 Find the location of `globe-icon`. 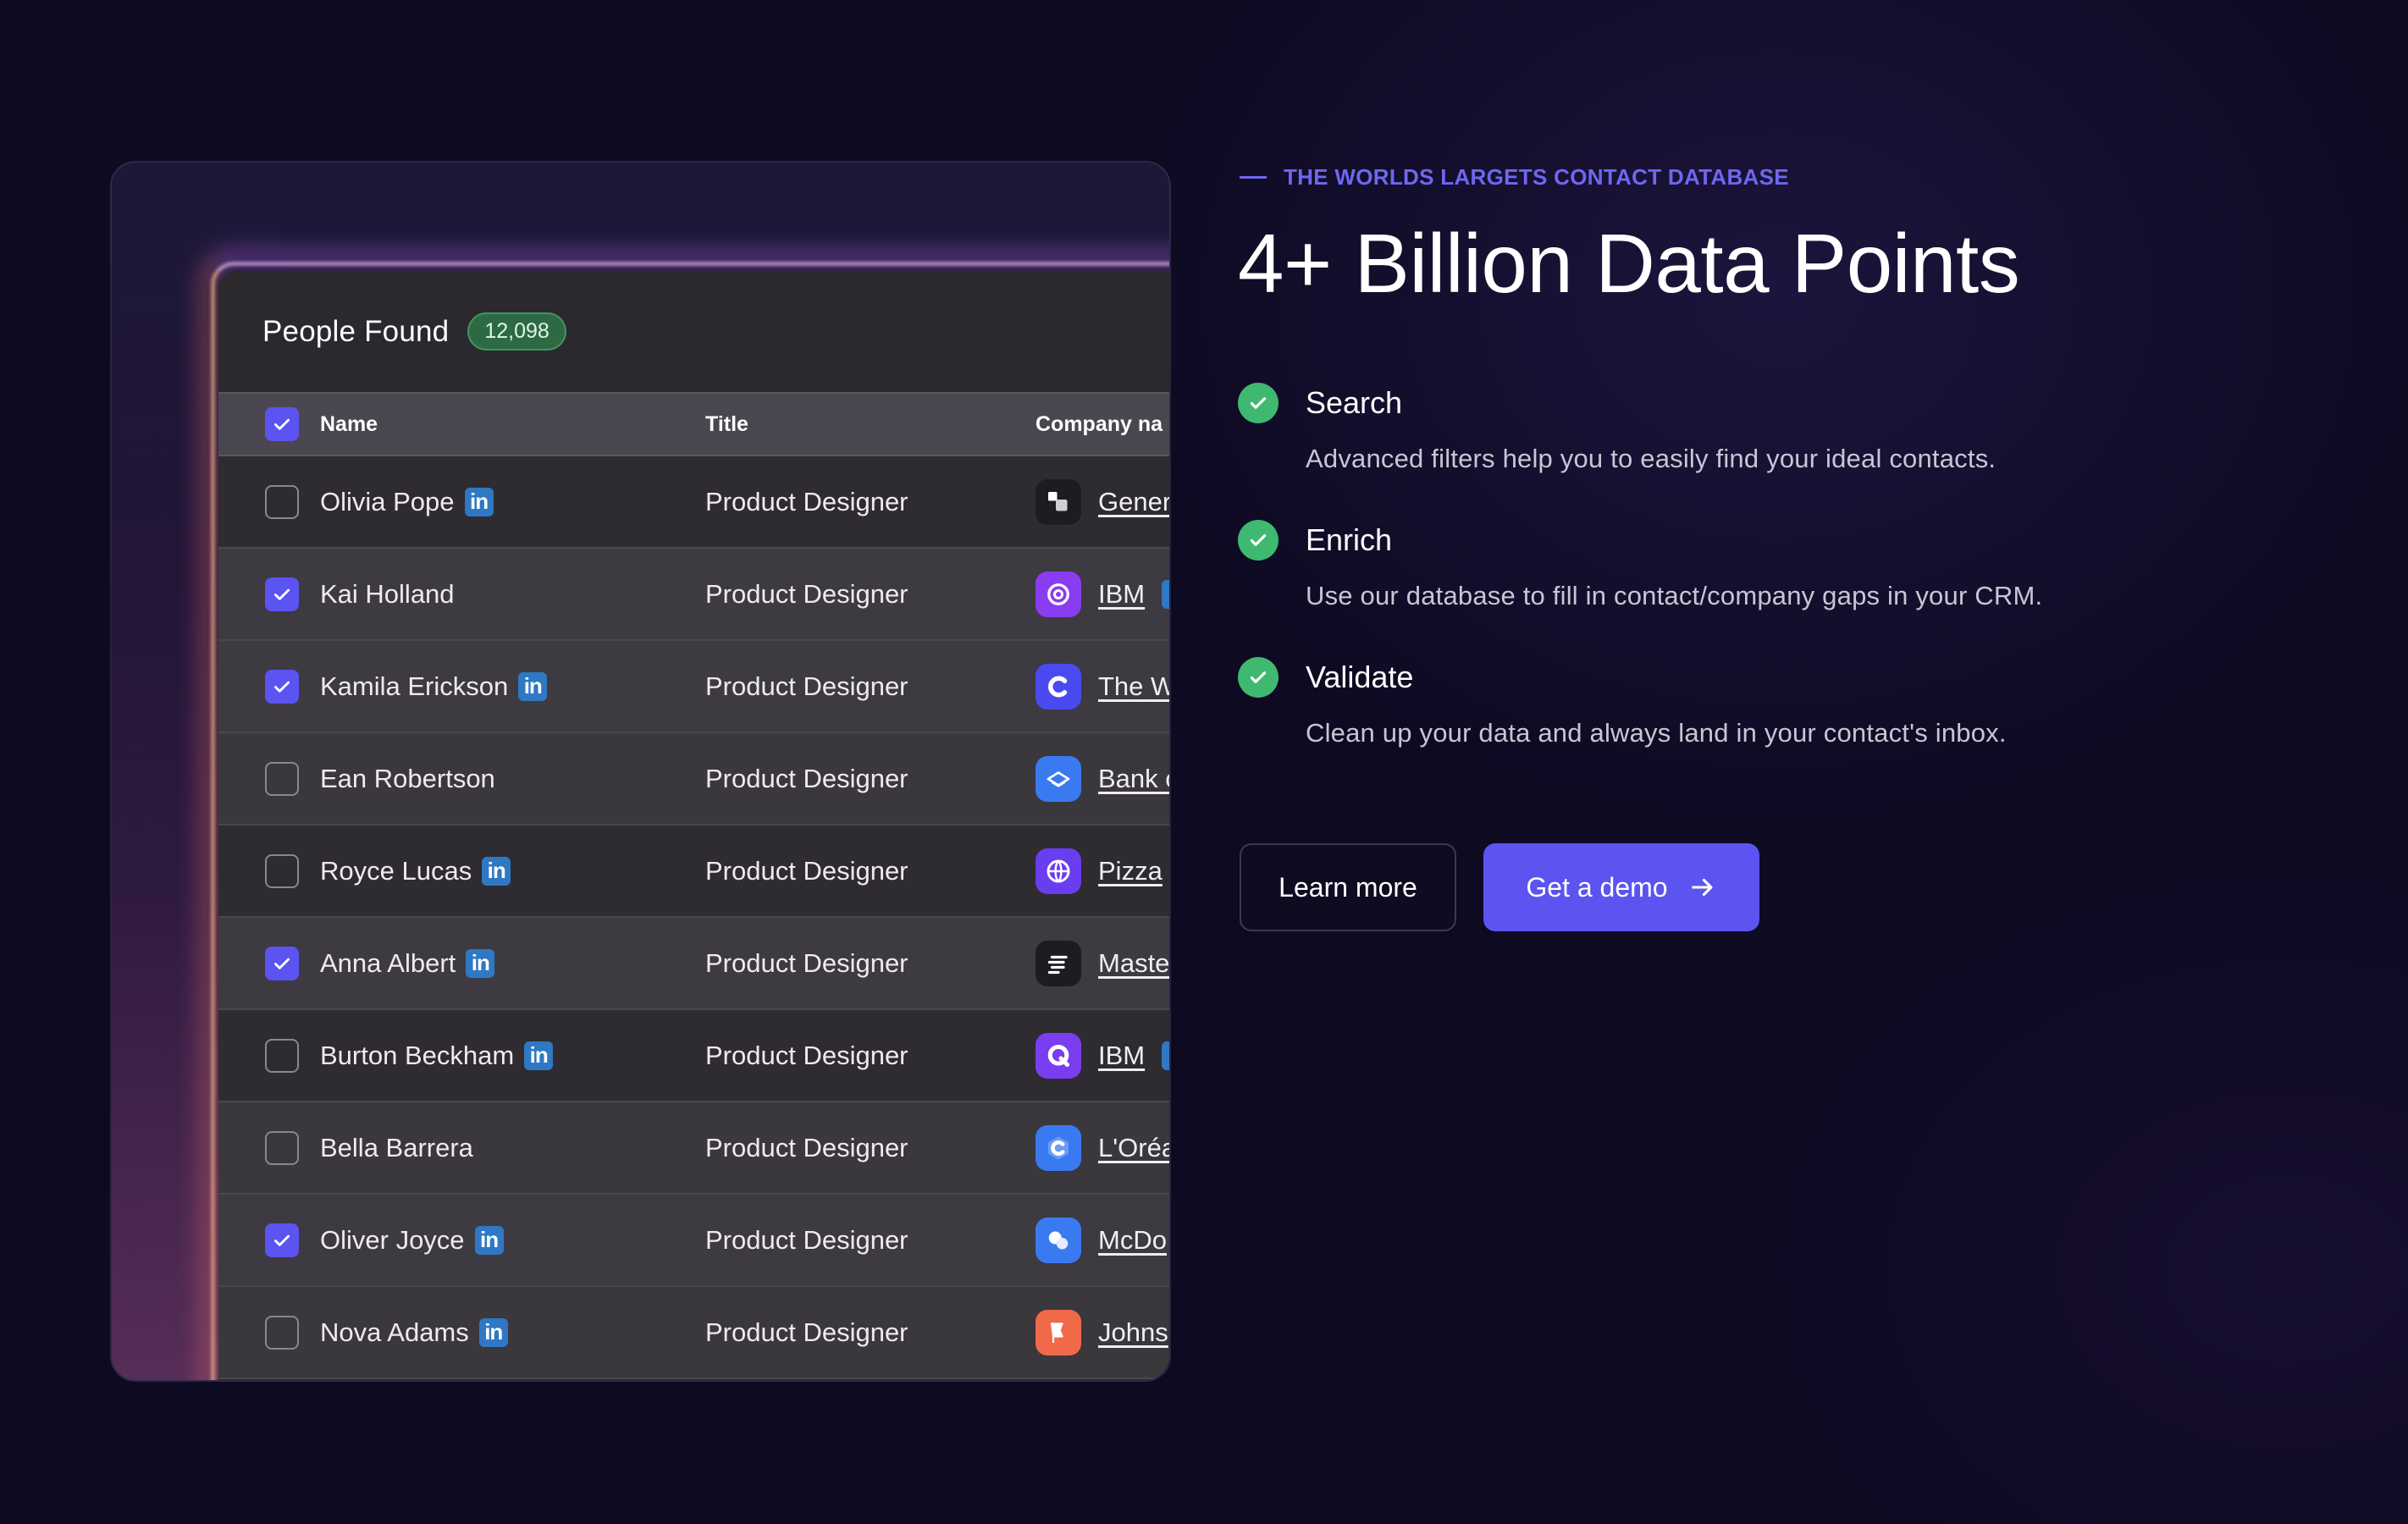

globe-icon is located at coordinates (1058, 871).